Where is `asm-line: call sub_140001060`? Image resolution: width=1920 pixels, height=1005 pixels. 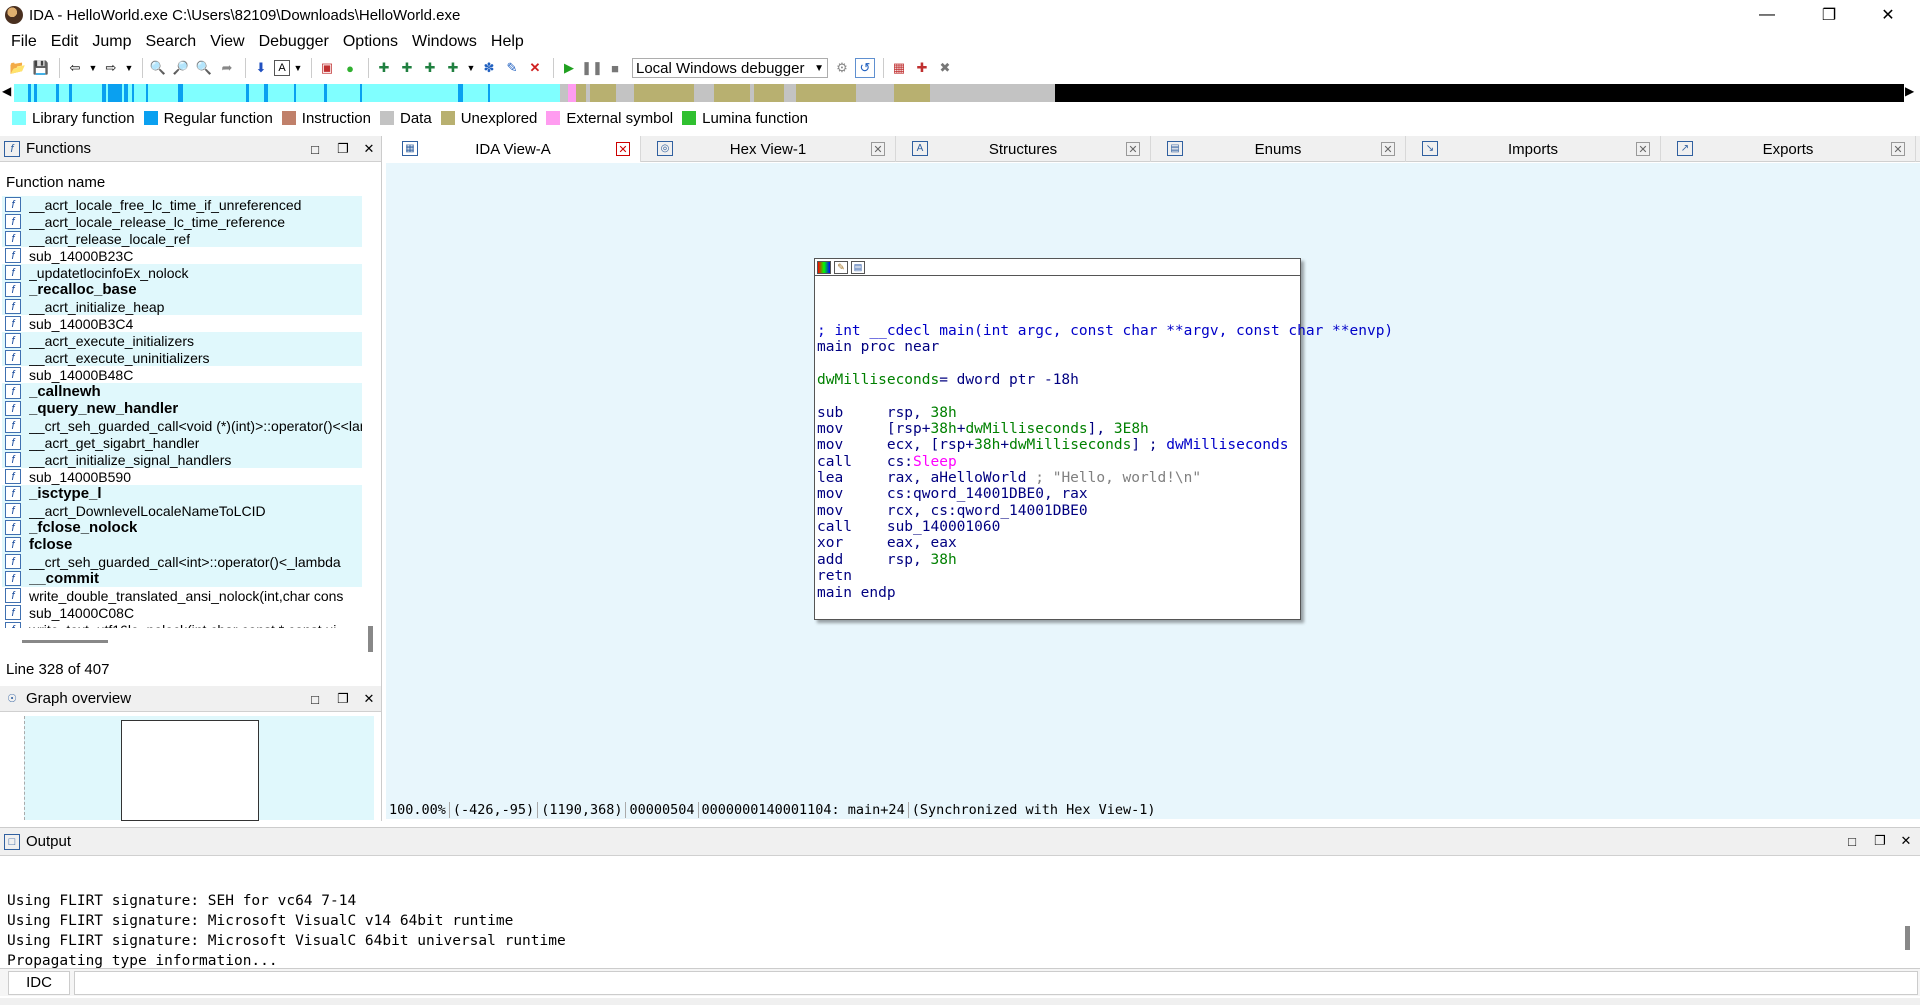
asm-line: call sub_140001060 is located at coordinates (1105, 527).